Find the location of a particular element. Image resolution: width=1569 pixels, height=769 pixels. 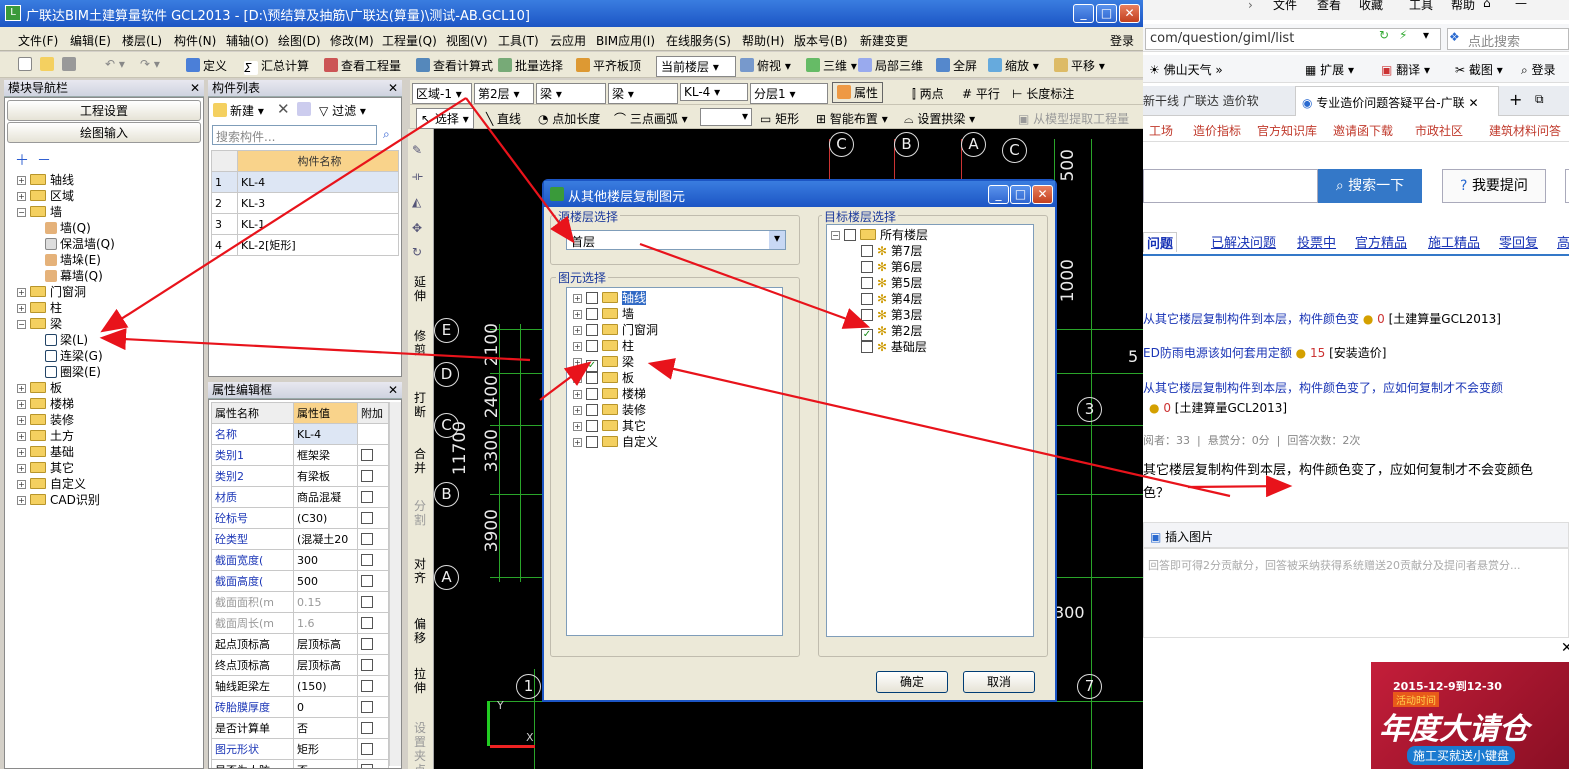

project-settings-button: 工程设置 is located at coordinates (104, 110).